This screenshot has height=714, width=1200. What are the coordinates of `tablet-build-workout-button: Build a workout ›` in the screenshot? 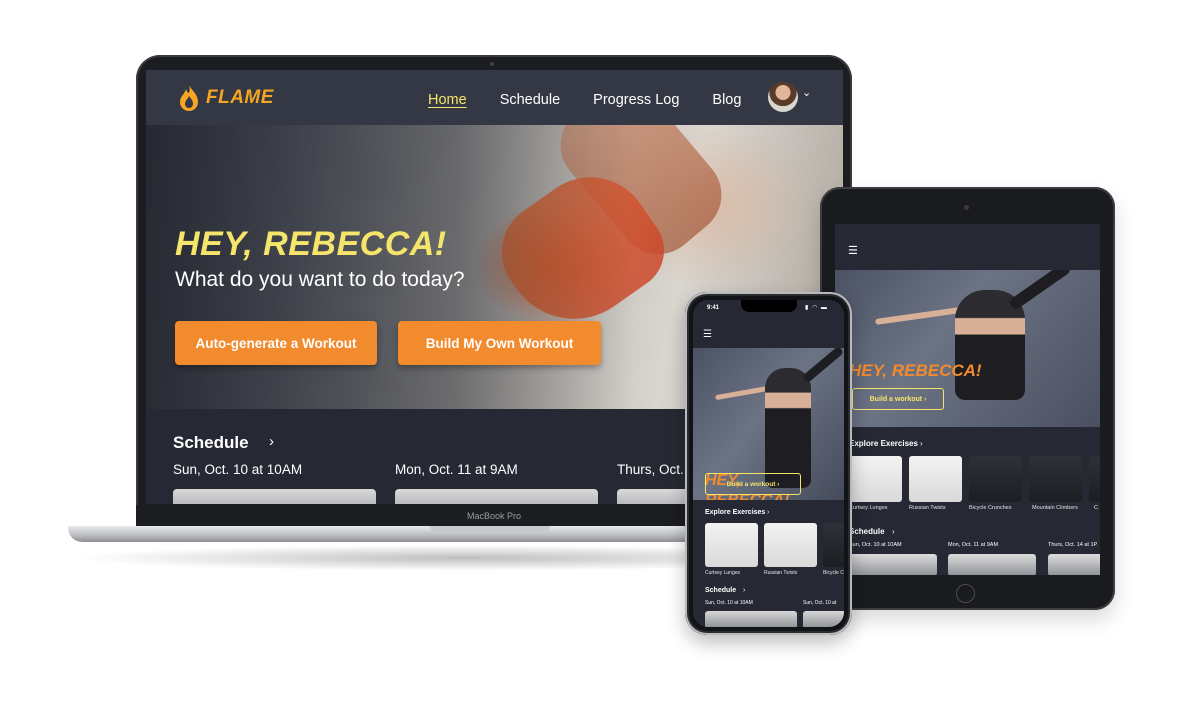 It's located at (898, 399).